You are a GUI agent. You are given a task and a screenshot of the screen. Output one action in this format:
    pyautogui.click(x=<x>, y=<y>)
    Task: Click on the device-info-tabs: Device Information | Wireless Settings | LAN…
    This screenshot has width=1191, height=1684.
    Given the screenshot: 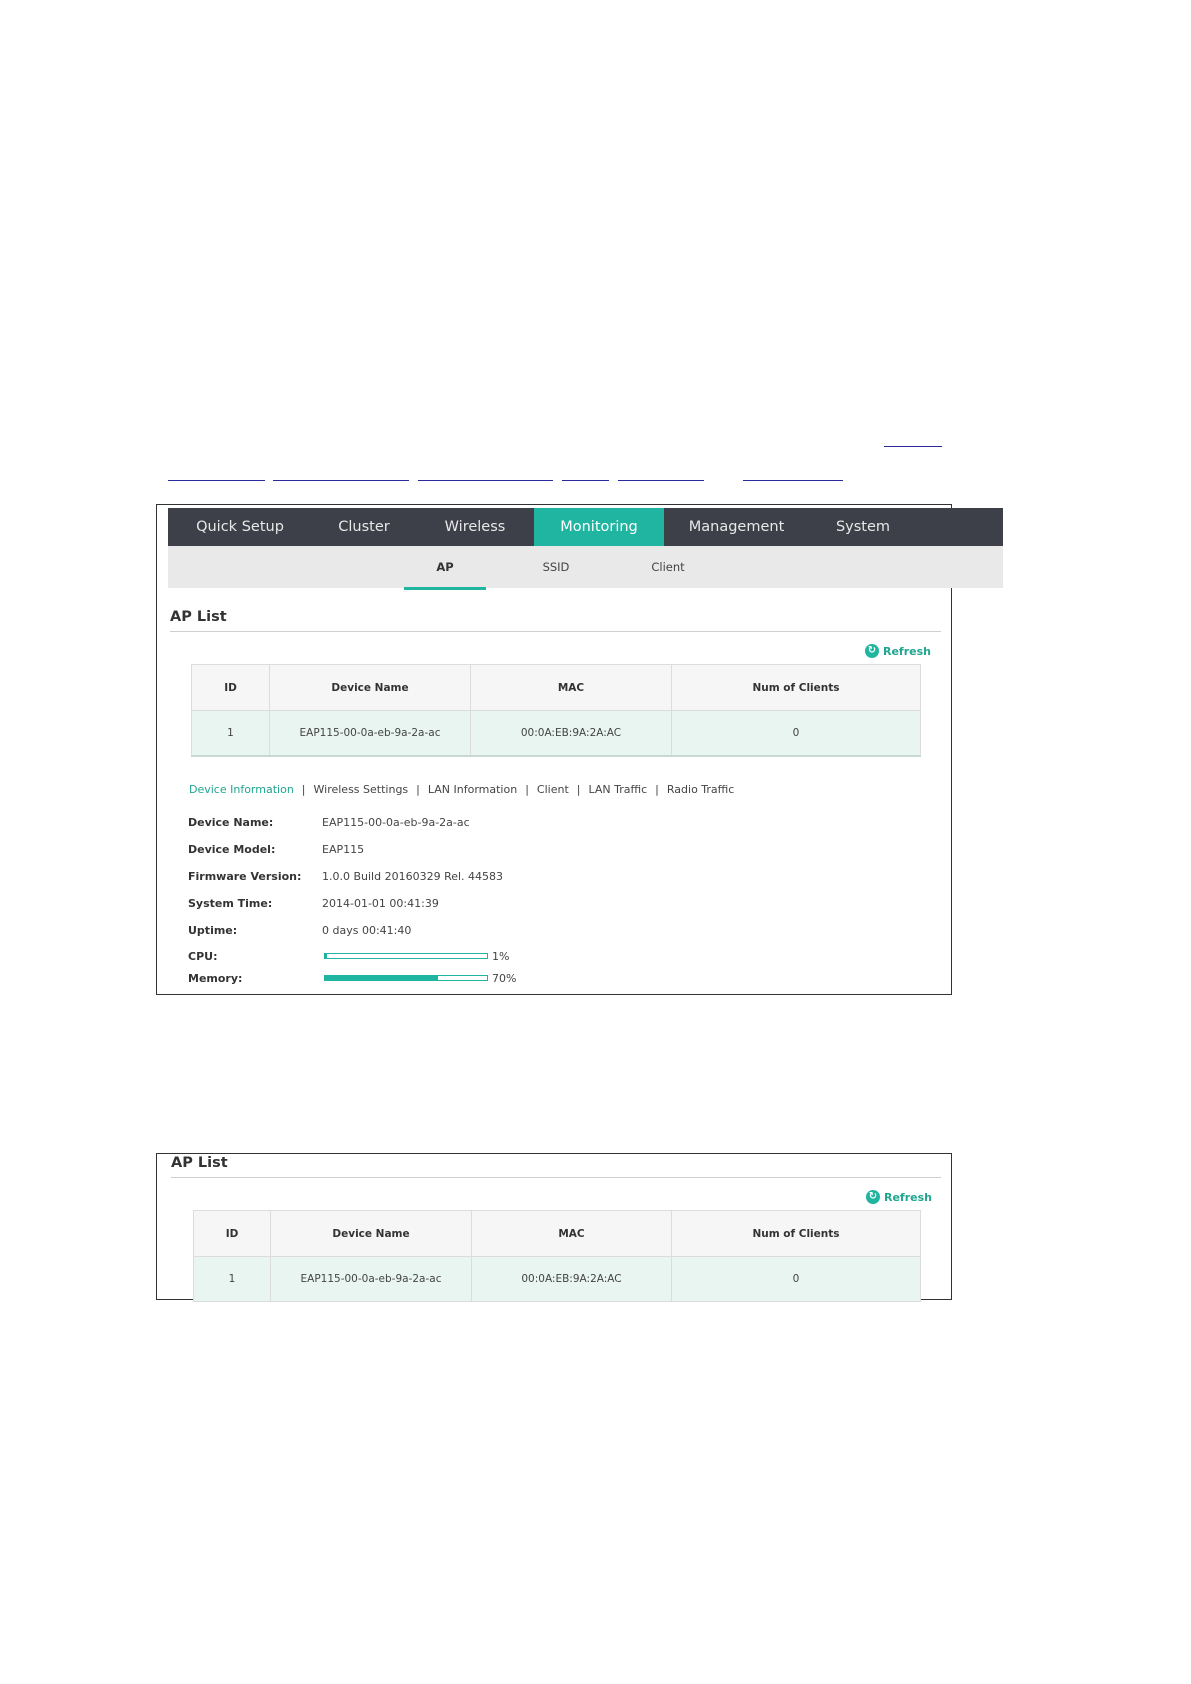 What is the action you would take?
    pyautogui.click(x=462, y=789)
    